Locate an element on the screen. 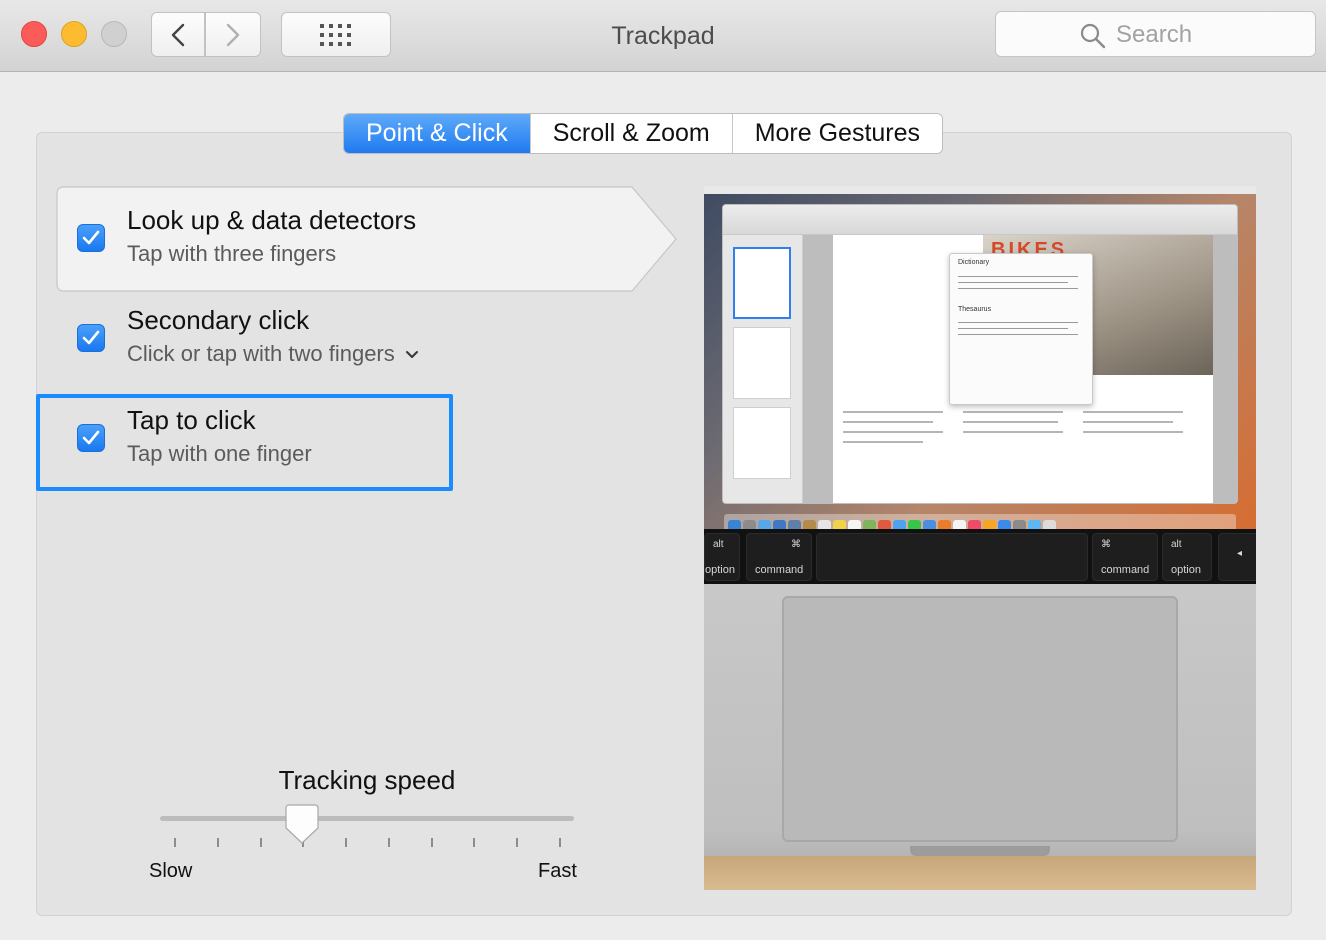 This screenshot has width=1326, height=940. look-up-checkbox is located at coordinates (91, 238).